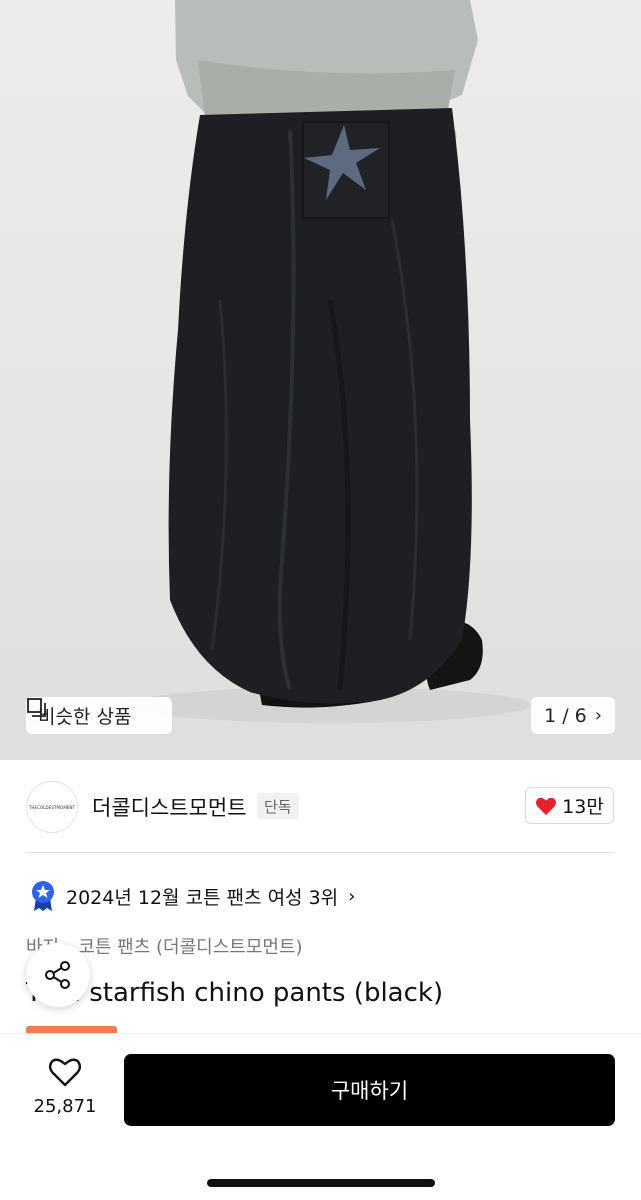 The image size is (641, 1200). I want to click on image-page-indicator: 1 / 6 ›, so click(573, 715).